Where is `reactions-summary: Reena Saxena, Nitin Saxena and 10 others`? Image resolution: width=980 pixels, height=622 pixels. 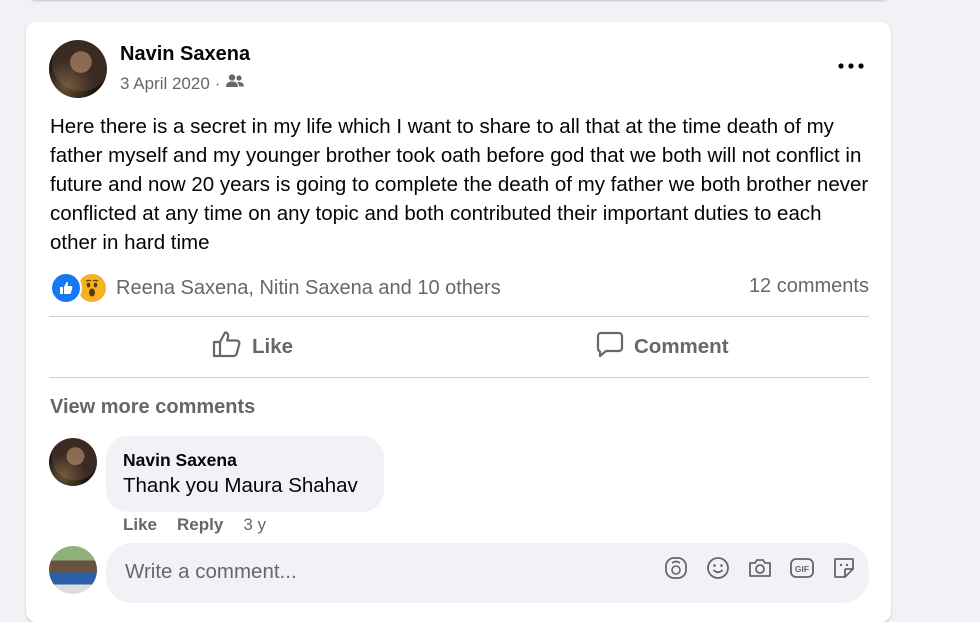
reactions-summary: Reena Saxena, Nitin Saxena and 10 others is located at coordinates (275, 288).